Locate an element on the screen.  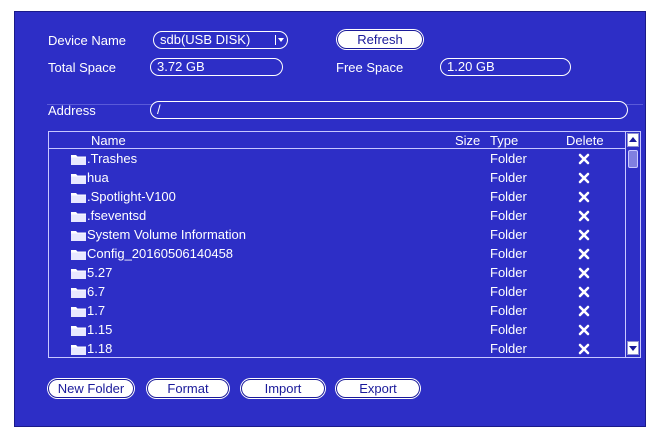
file-name: 1.18 is located at coordinates (100, 348).